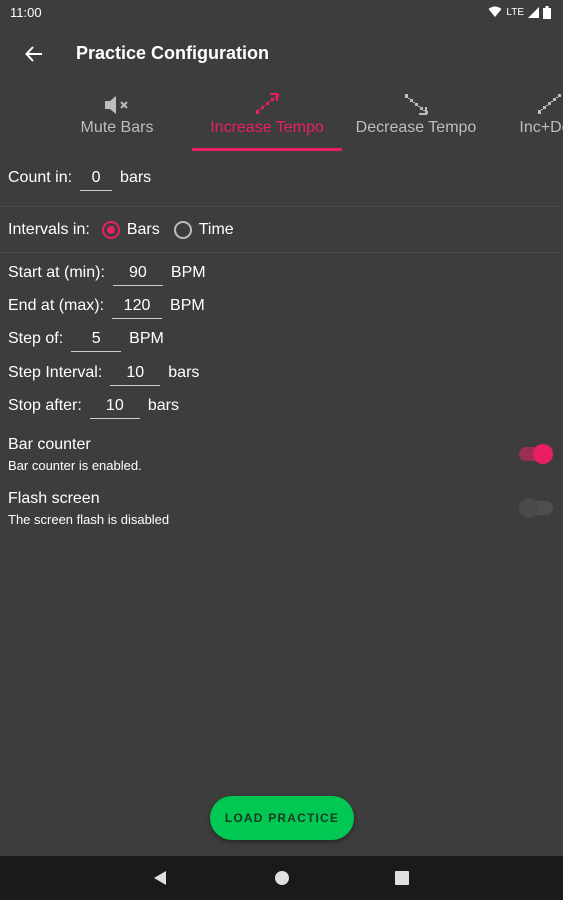 The height and width of the screenshot is (900, 563). What do you see at coordinates (267, 127) in the screenshot?
I see `tab-label: Increase Tempo` at bounding box center [267, 127].